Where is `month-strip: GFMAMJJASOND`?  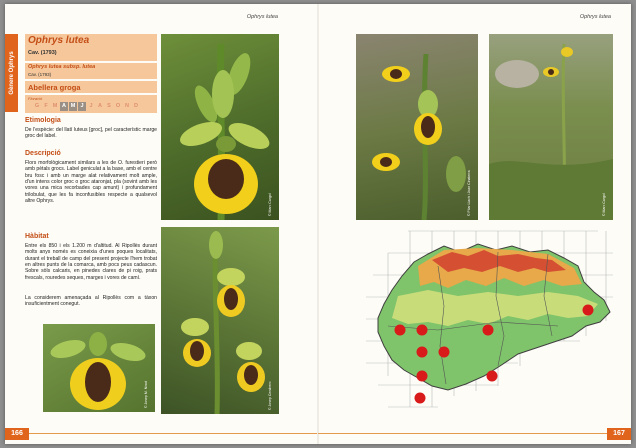
month-strip: GFMAMJJASOND is located at coordinates (86, 106).